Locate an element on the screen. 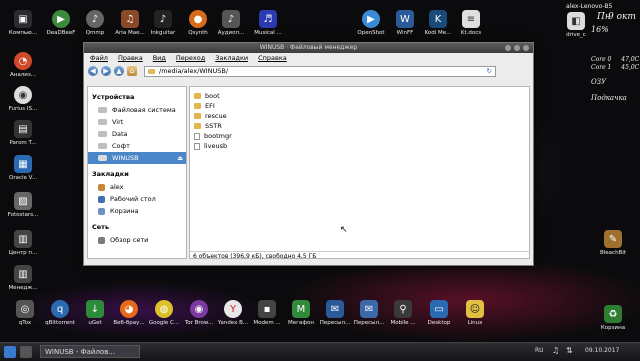 The height and width of the screenshot is (361, 640). dock-item-13: ☺ Linux is located at coordinates (475, 313).